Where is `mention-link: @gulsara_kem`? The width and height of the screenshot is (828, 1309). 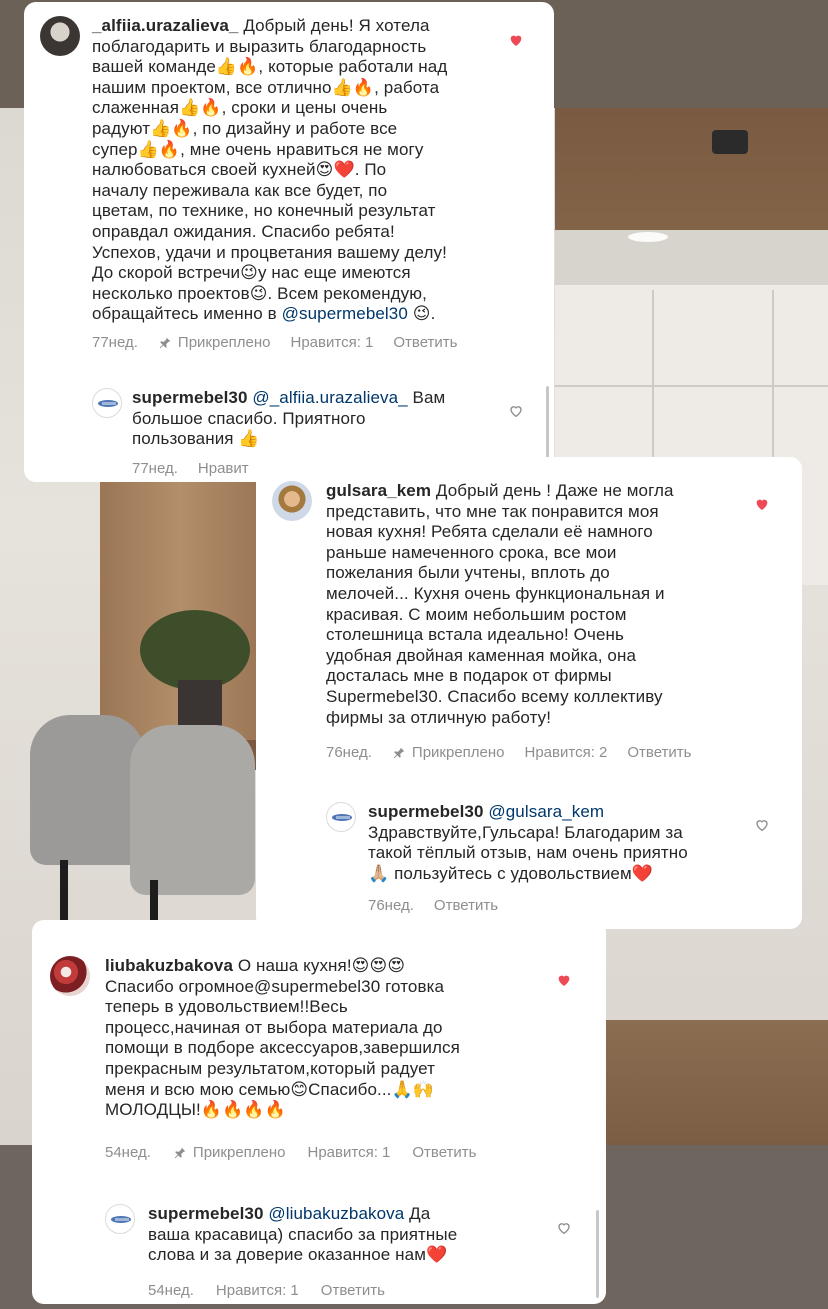 mention-link: @gulsara_kem is located at coordinates (546, 811).